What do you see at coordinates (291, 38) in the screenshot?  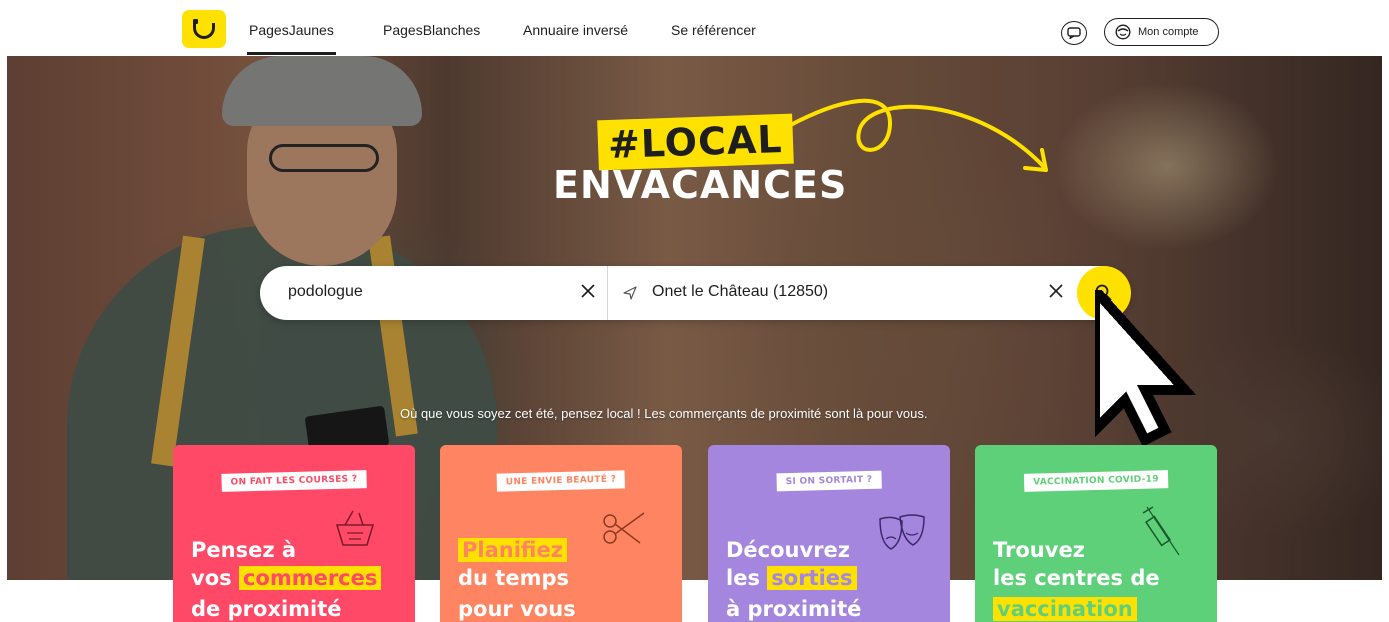 I see `nav-tab-pagesjaunes: PagesJaunes` at bounding box center [291, 38].